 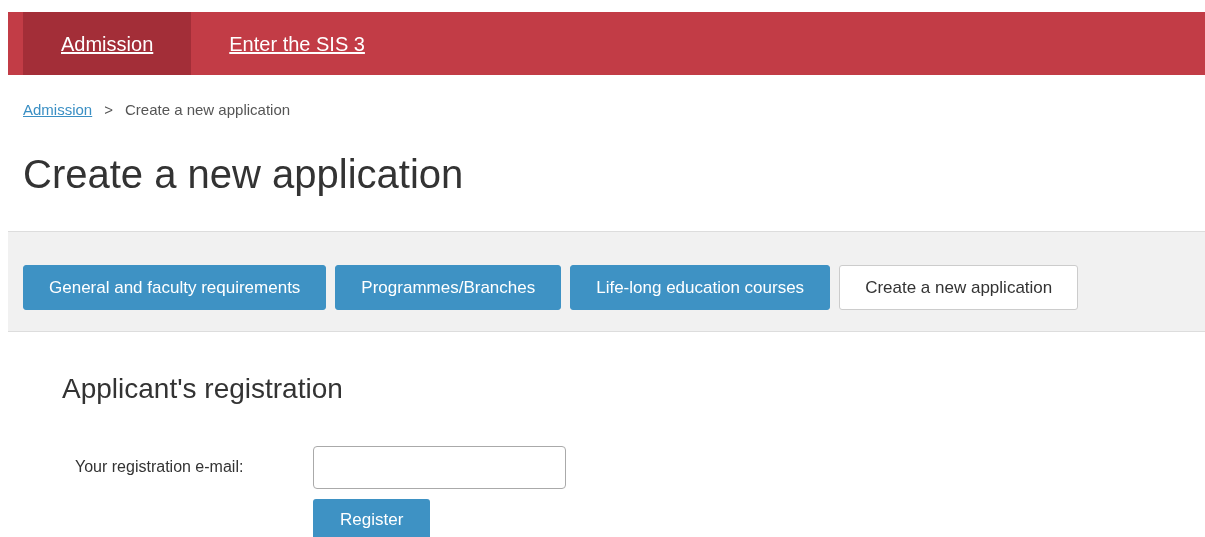 What do you see at coordinates (244, 174) in the screenshot?
I see `page-title: Create a new application` at bounding box center [244, 174].